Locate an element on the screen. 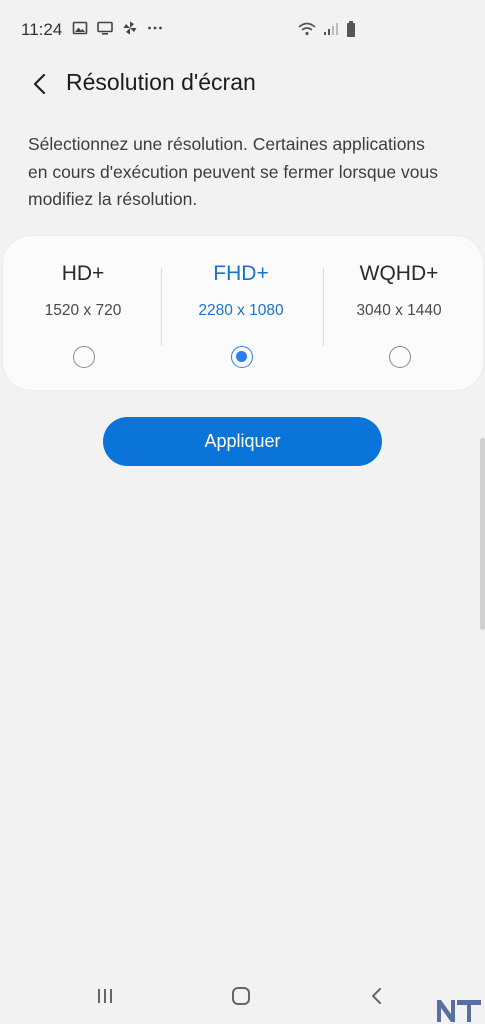 This screenshot has width=485, height=1024. wifi-icon is located at coordinates (307, 31).